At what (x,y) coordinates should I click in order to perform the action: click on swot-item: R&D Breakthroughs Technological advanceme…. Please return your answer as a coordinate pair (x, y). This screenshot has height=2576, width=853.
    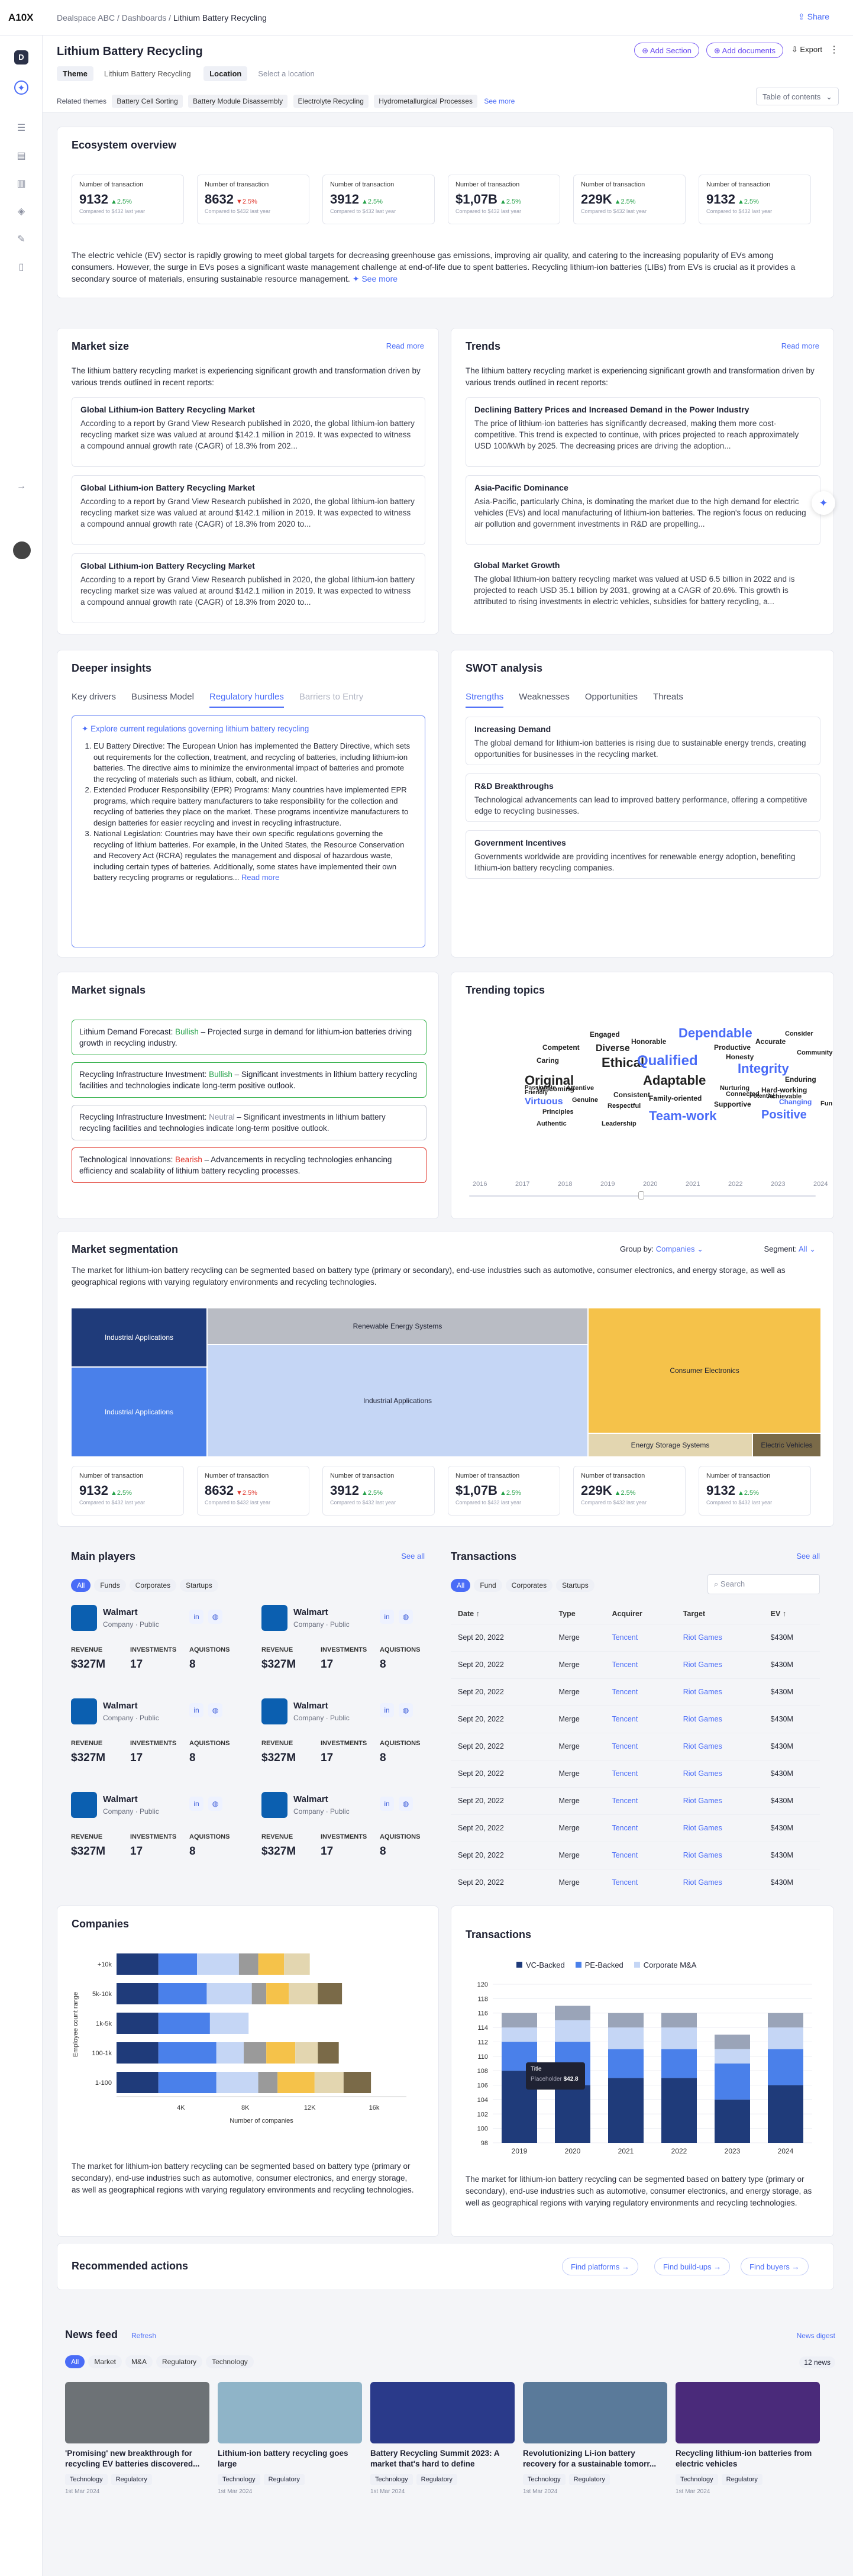
    Looking at the image, I should click on (643, 797).